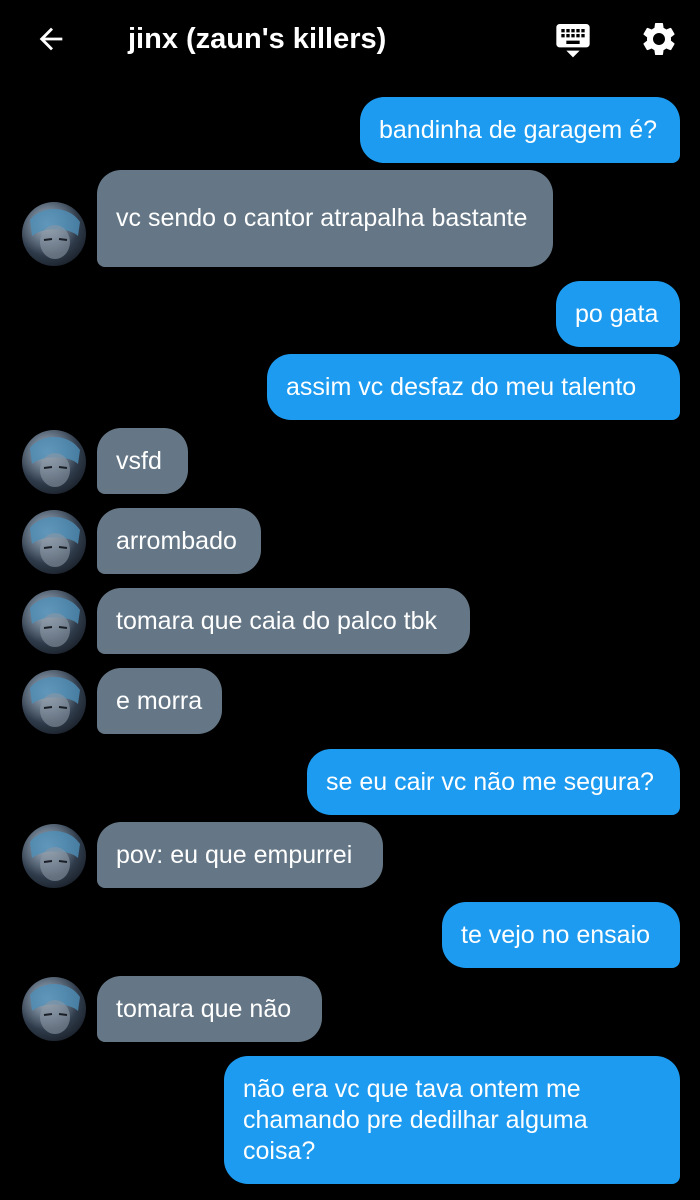 This screenshot has width=700, height=1200. I want to click on message-text: po gata, so click(617, 313).